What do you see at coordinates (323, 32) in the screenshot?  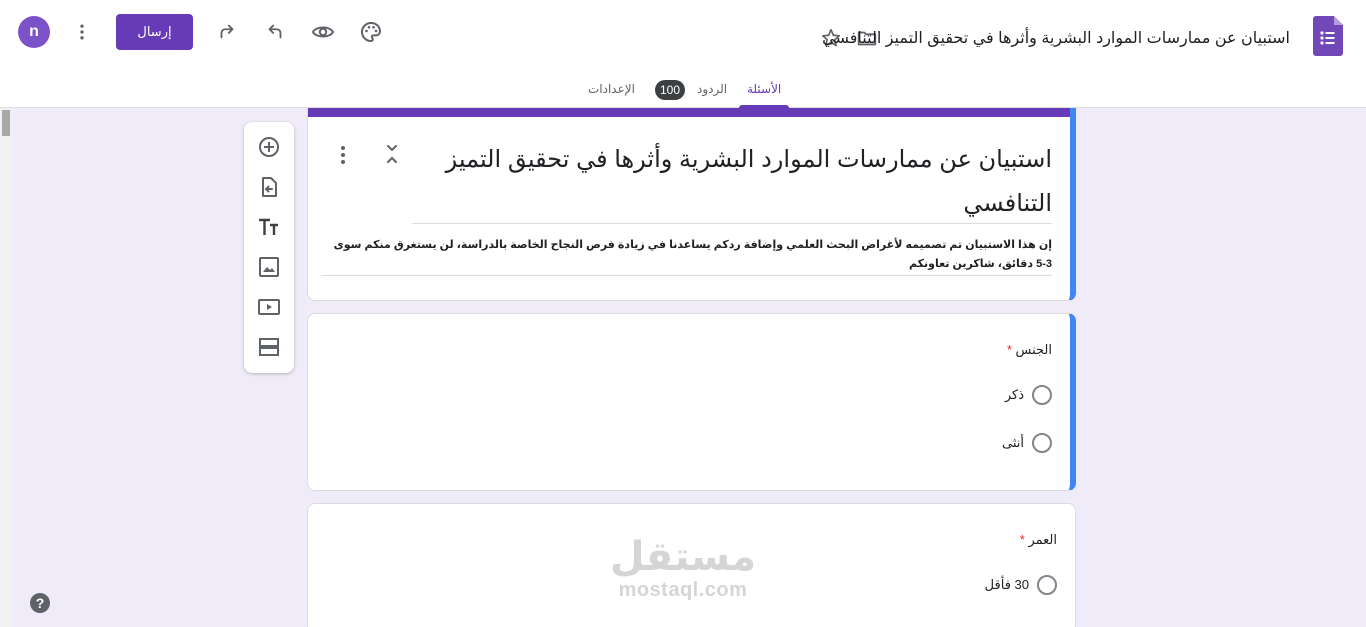 I see `preview-eye-icon` at bounding box center [323, 32].